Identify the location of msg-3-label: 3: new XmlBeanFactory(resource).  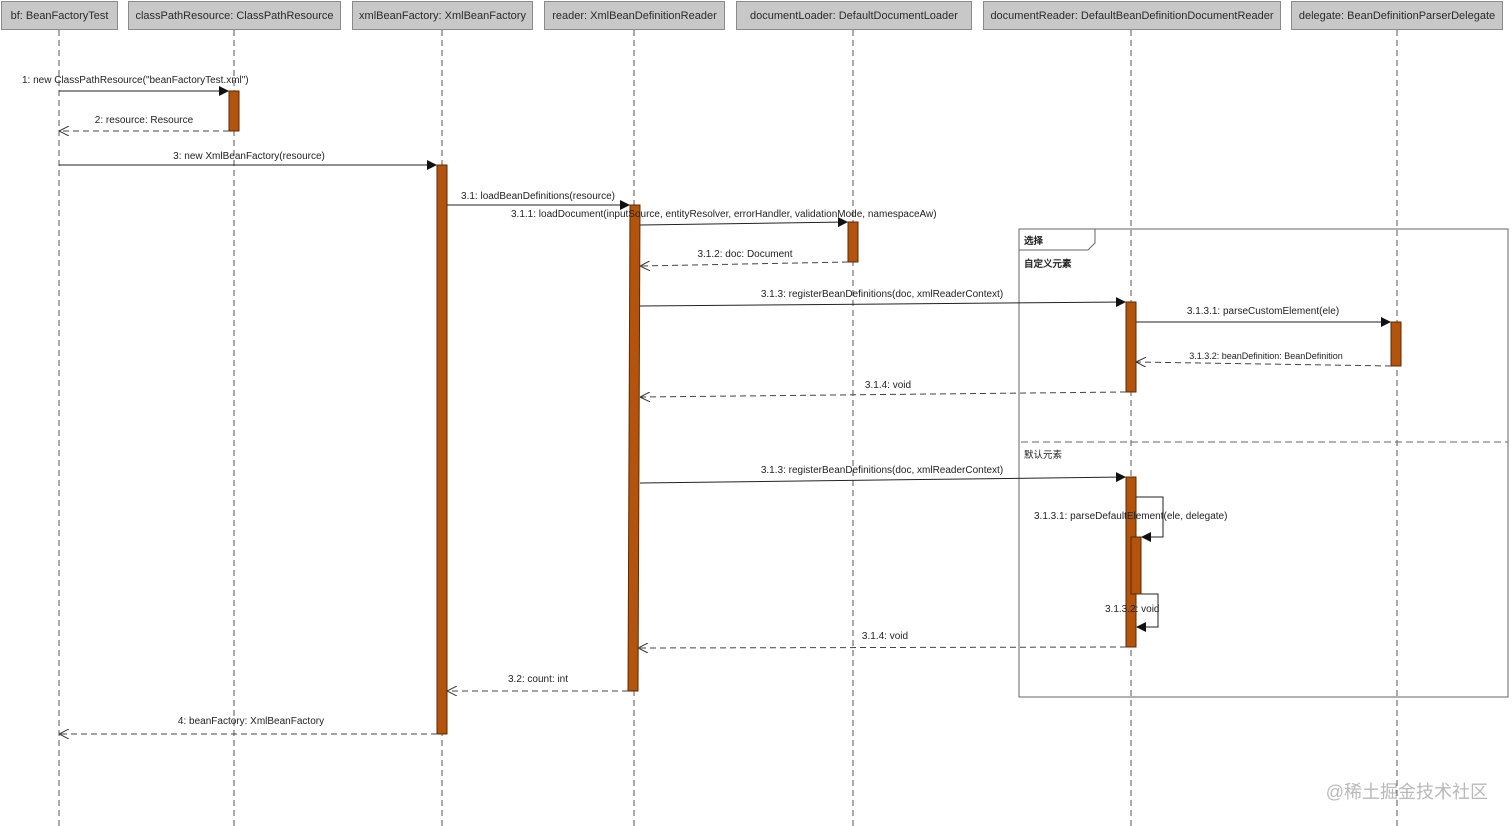
(249, 156).